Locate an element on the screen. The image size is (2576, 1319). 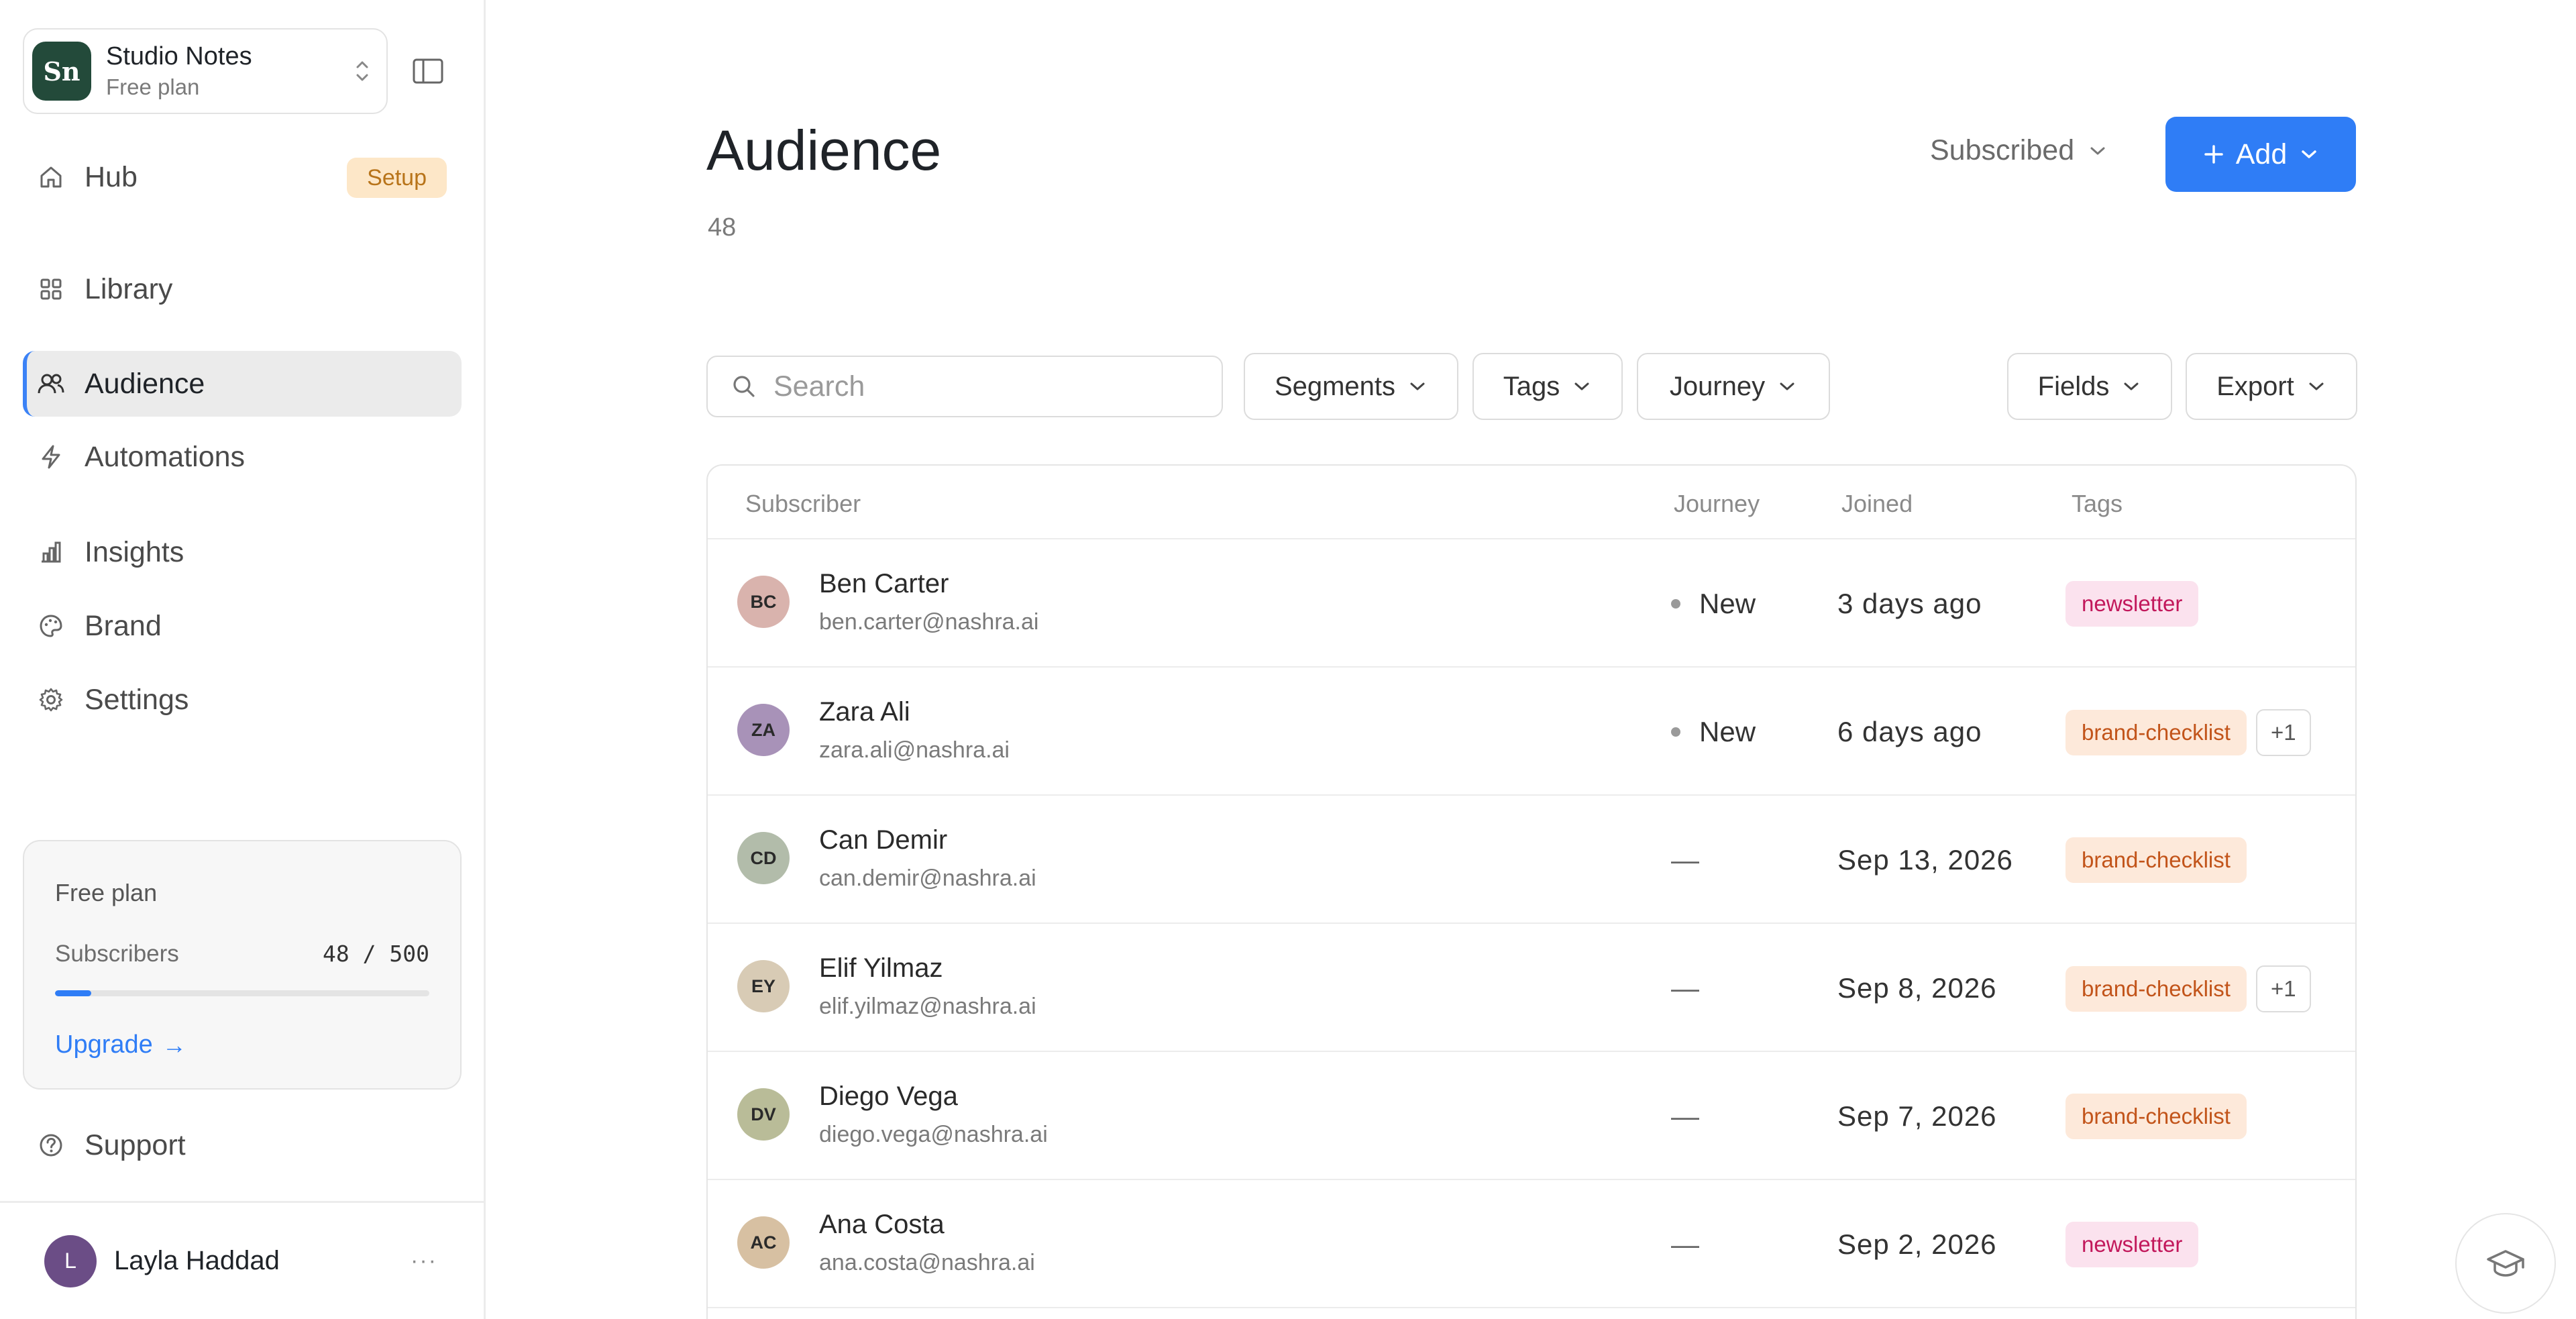
journey-status: — is located at coordinates (1685, 1244).